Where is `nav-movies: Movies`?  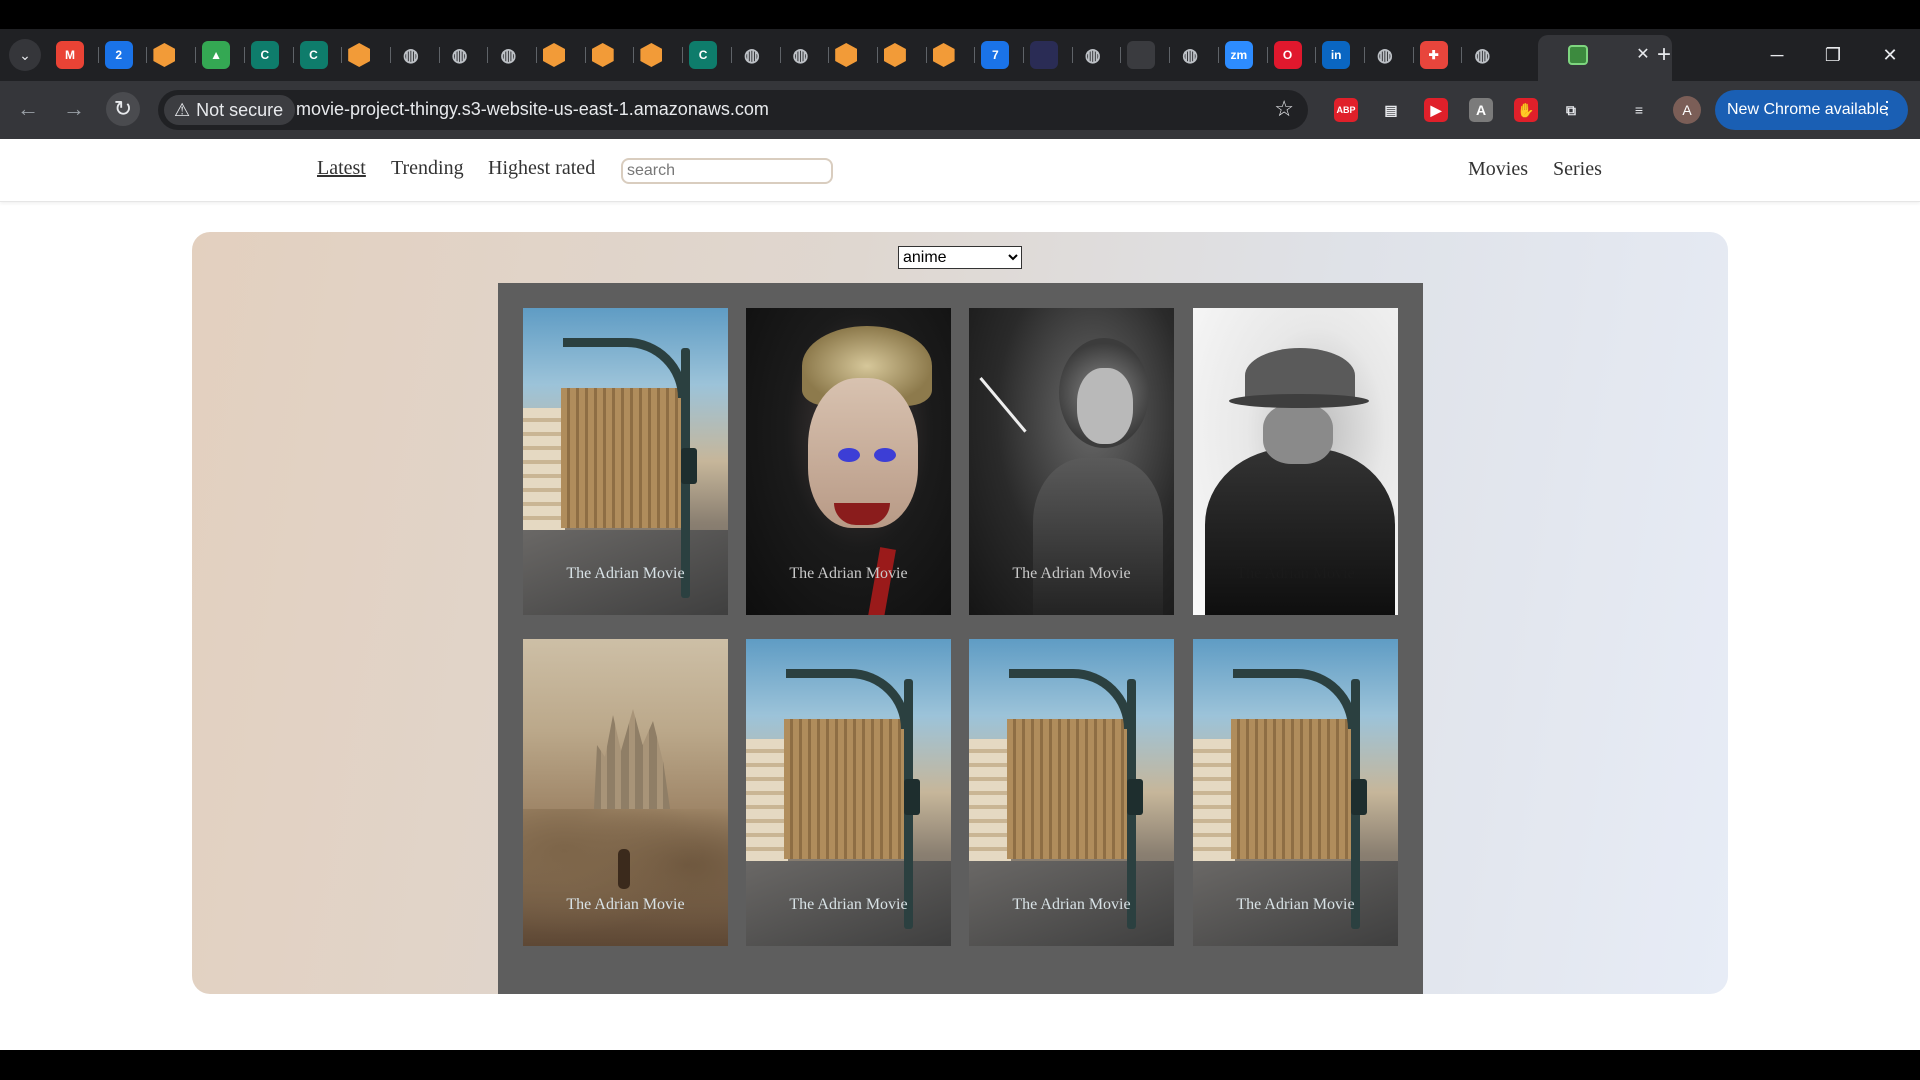 nav-movies: Movies is located at coordinates (1498, 169).